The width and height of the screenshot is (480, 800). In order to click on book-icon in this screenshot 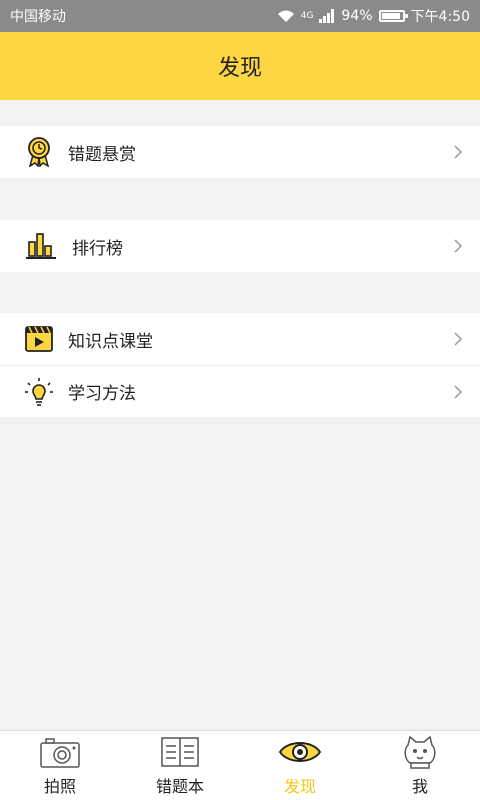, I will do `click(180, 751)`.